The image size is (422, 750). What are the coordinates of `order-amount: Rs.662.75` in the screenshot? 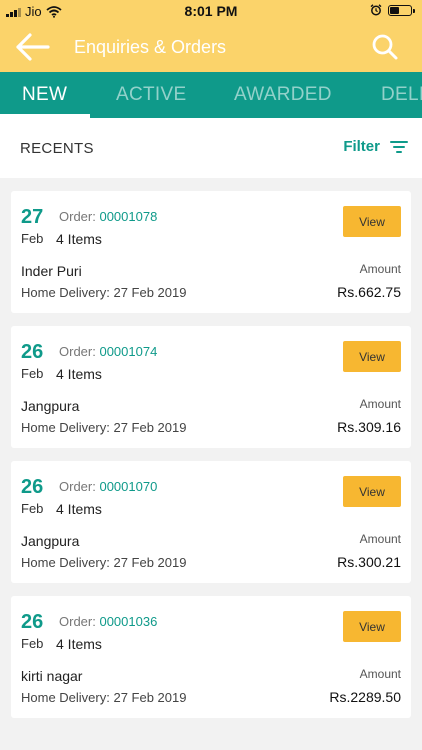 It's located at (369, 292).